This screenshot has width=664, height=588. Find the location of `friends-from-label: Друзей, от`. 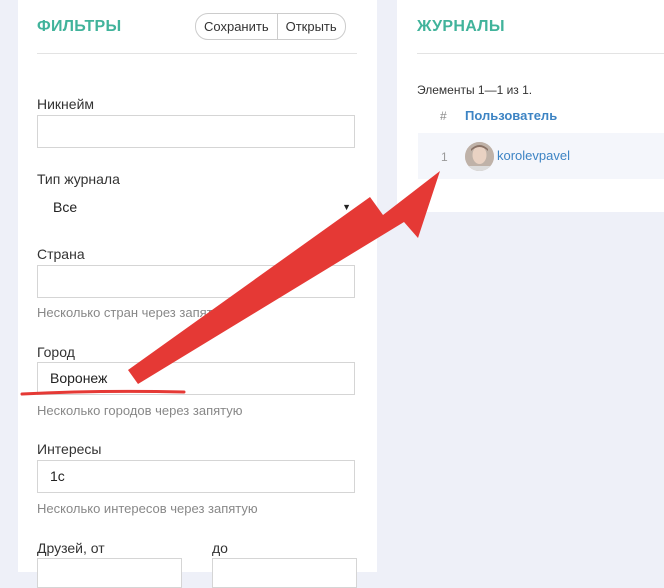

friends-from-label: Друзей, от is located at coordinates (71, 548).